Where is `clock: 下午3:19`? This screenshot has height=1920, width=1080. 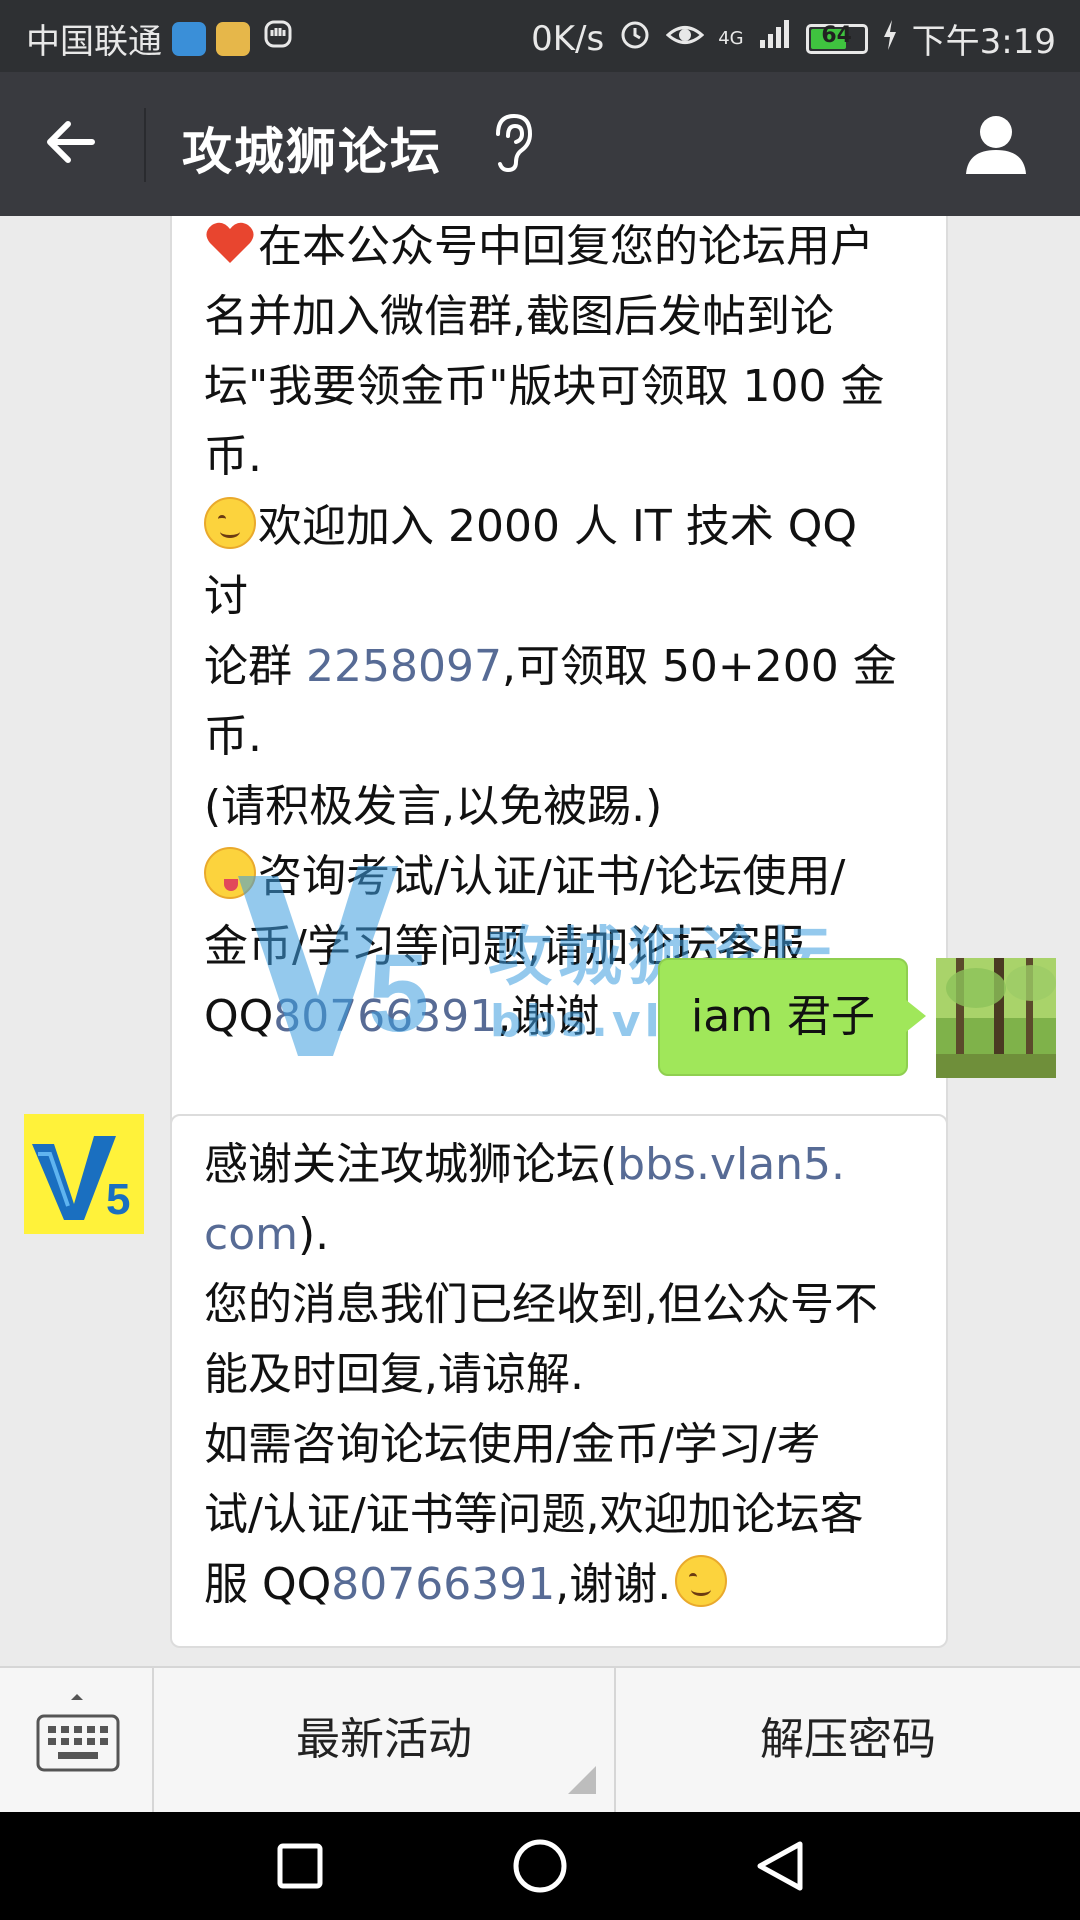 clock: 下午3:19 is located at coordinates (983, 42).